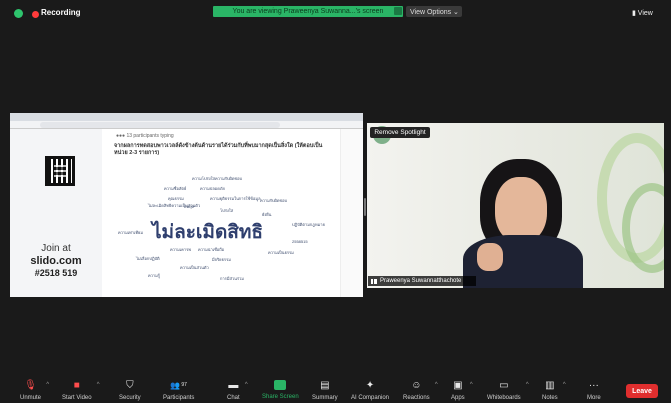 Image resolution: width=671 pixels, height=403 pixels. Describe the element at coordinates (280, 385) in the screenshot. I see `share-screen-icon` at that location.